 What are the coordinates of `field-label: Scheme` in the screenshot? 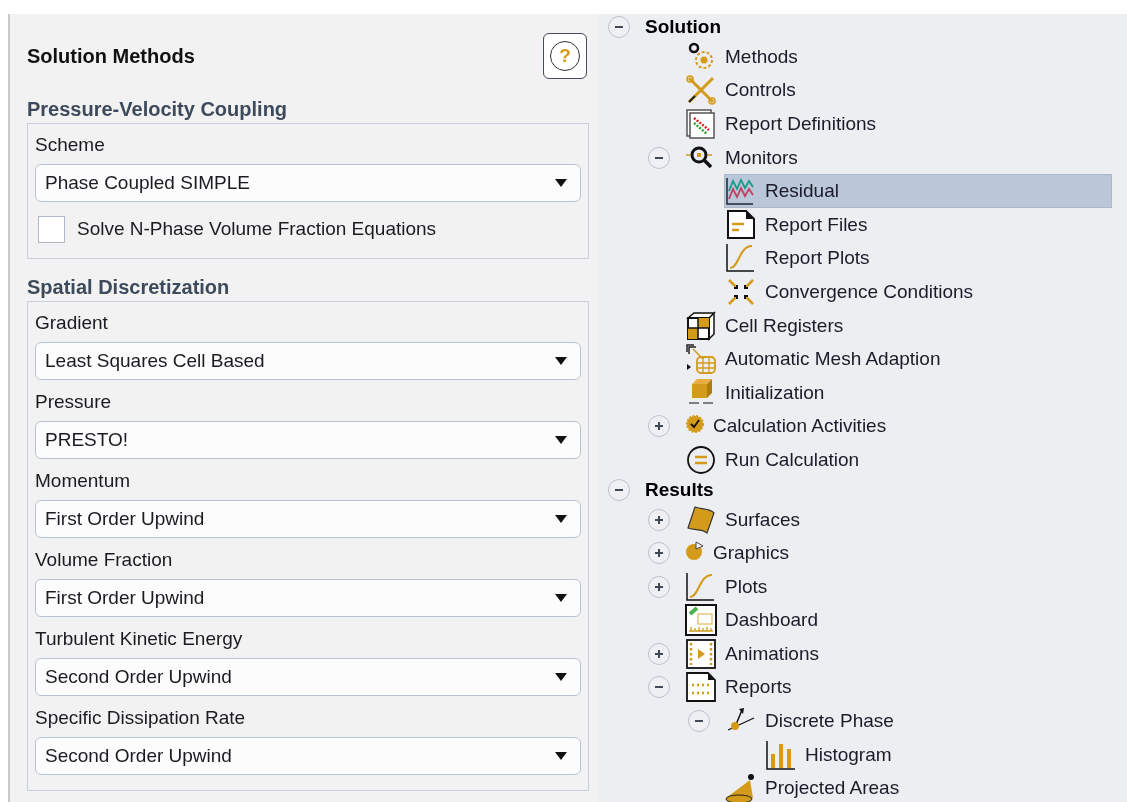 It's located at (70, 145).